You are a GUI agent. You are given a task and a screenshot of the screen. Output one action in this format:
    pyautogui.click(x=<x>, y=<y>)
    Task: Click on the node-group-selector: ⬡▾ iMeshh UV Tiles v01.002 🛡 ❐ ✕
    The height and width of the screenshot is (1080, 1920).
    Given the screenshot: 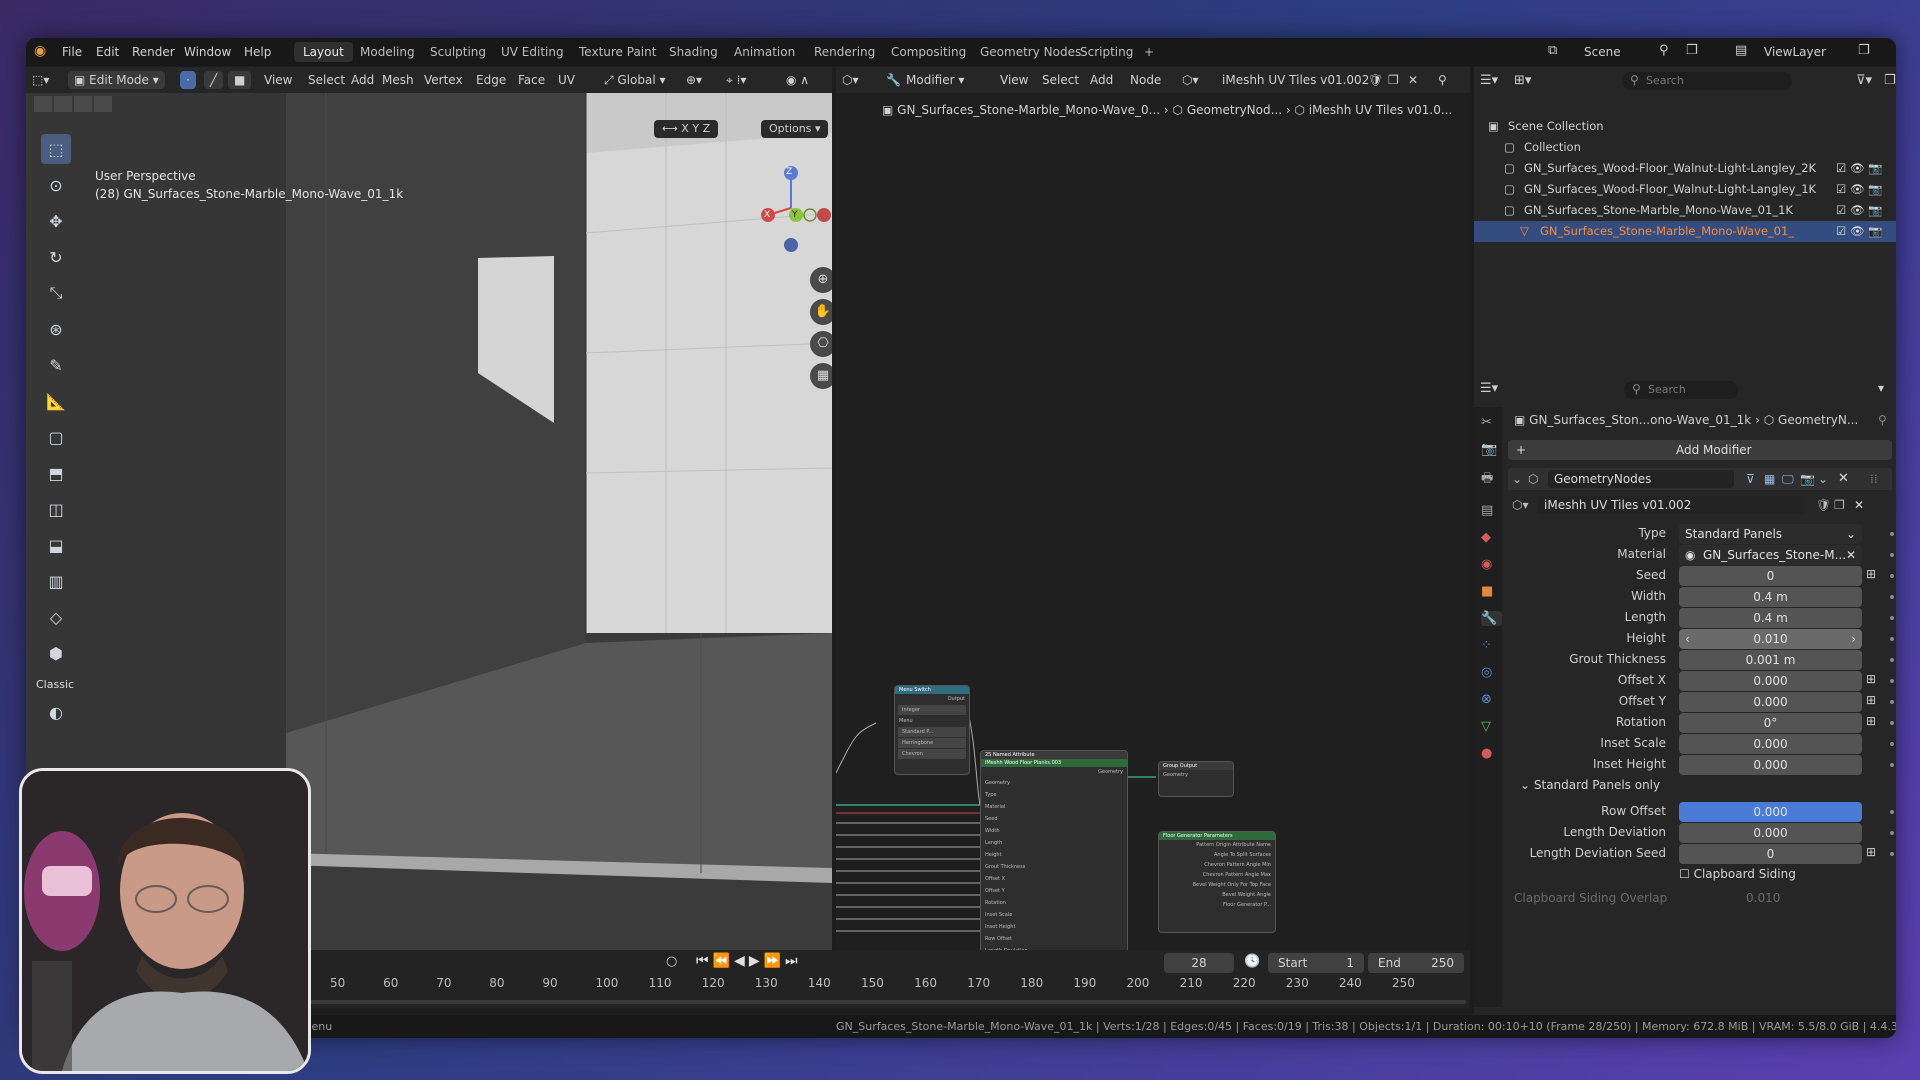 What is the action you would take?
    pyautogui.click(x=1700, y=505)
    